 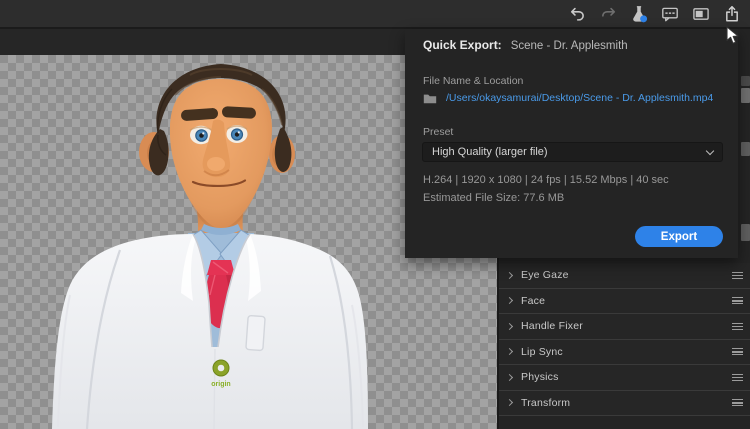 What do you see at coordinates (624, 378) in the screenshot?
I see `behavior-row-physics: Physics` at bounding box center [624, 378].